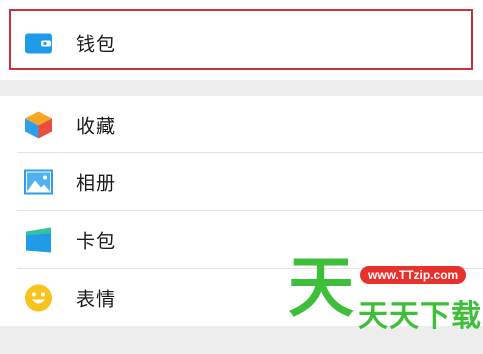 This screenshot has height=354, width=483. Describe the element at coordinates (38, 124) in the screenshot. I see `favorites-cube-icon` at that location.